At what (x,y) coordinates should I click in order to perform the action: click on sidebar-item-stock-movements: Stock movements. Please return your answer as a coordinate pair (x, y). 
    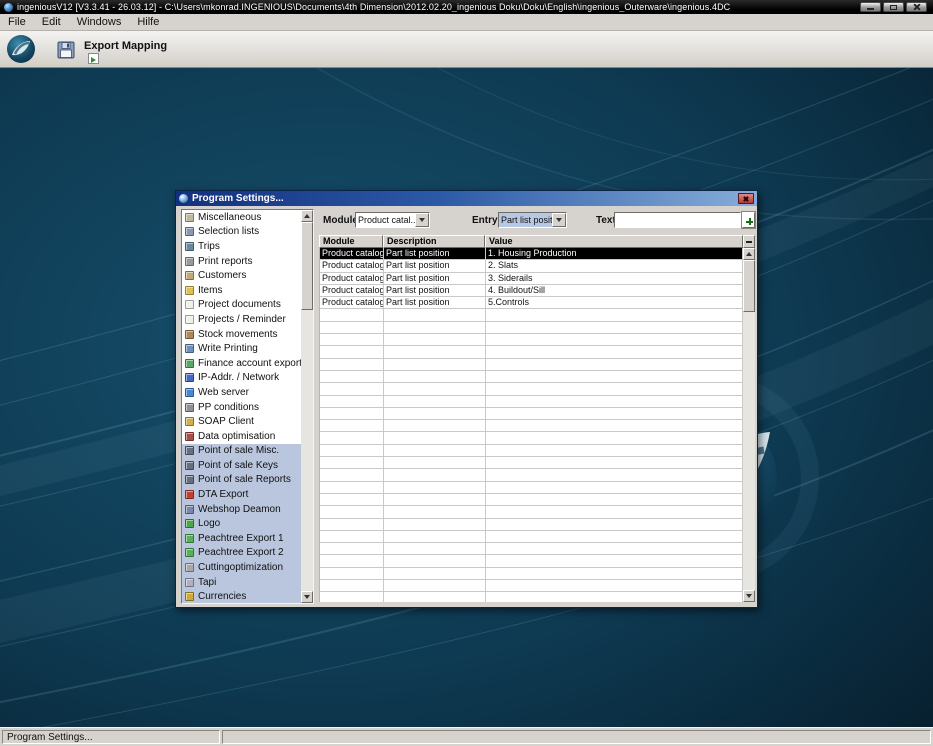
    Looking at the image, I should click on (241, 334).